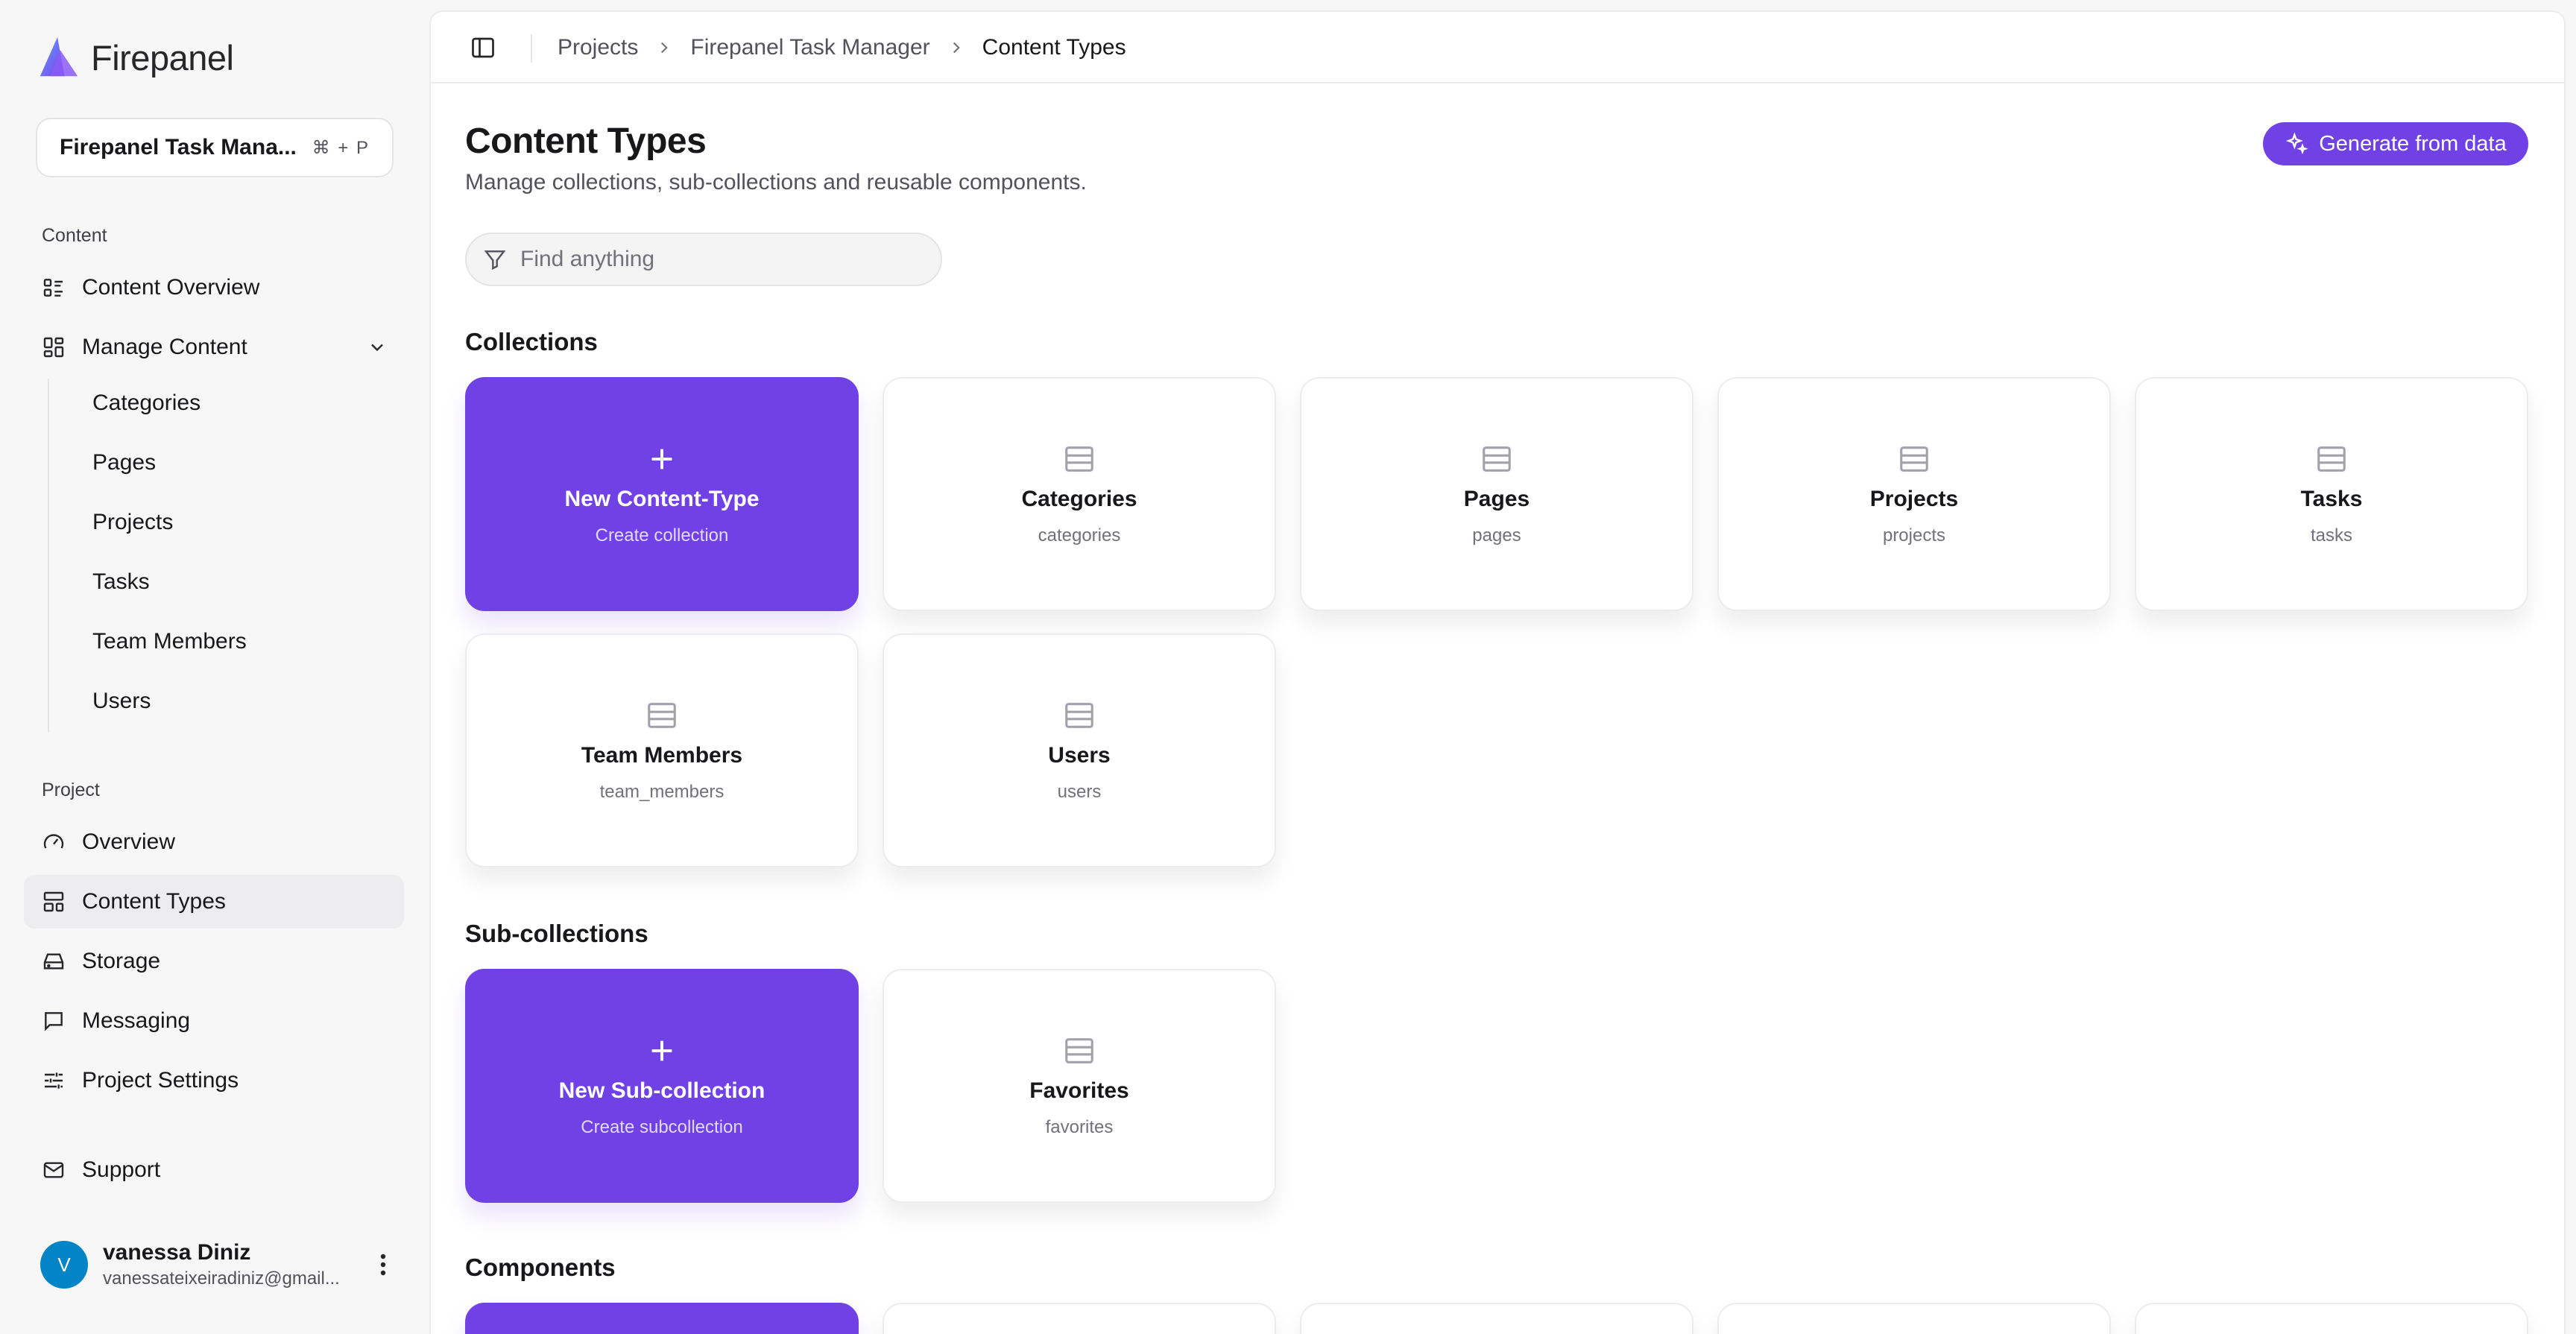  I want to click on card-subtitle: Create subcollection, so click(662, 1127).